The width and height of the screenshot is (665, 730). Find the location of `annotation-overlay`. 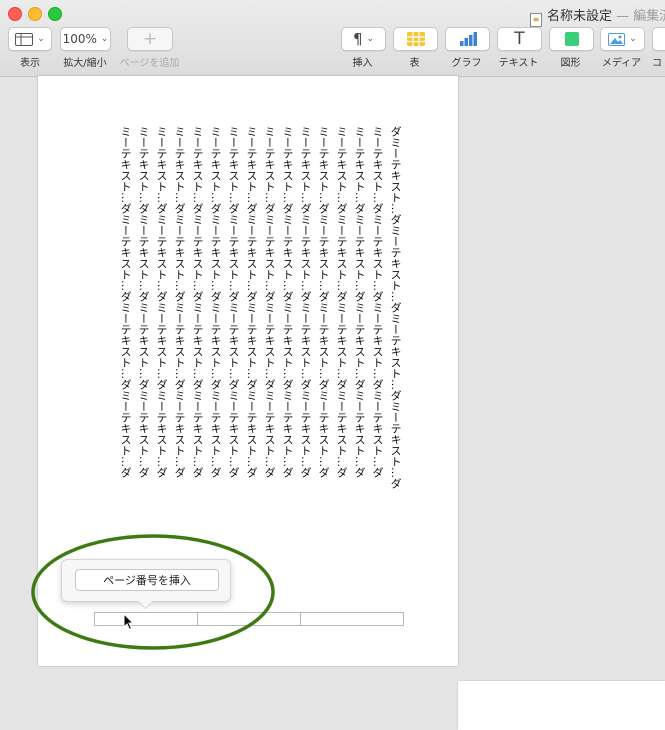

annotation-overlay is located at coordinates (153, 592).